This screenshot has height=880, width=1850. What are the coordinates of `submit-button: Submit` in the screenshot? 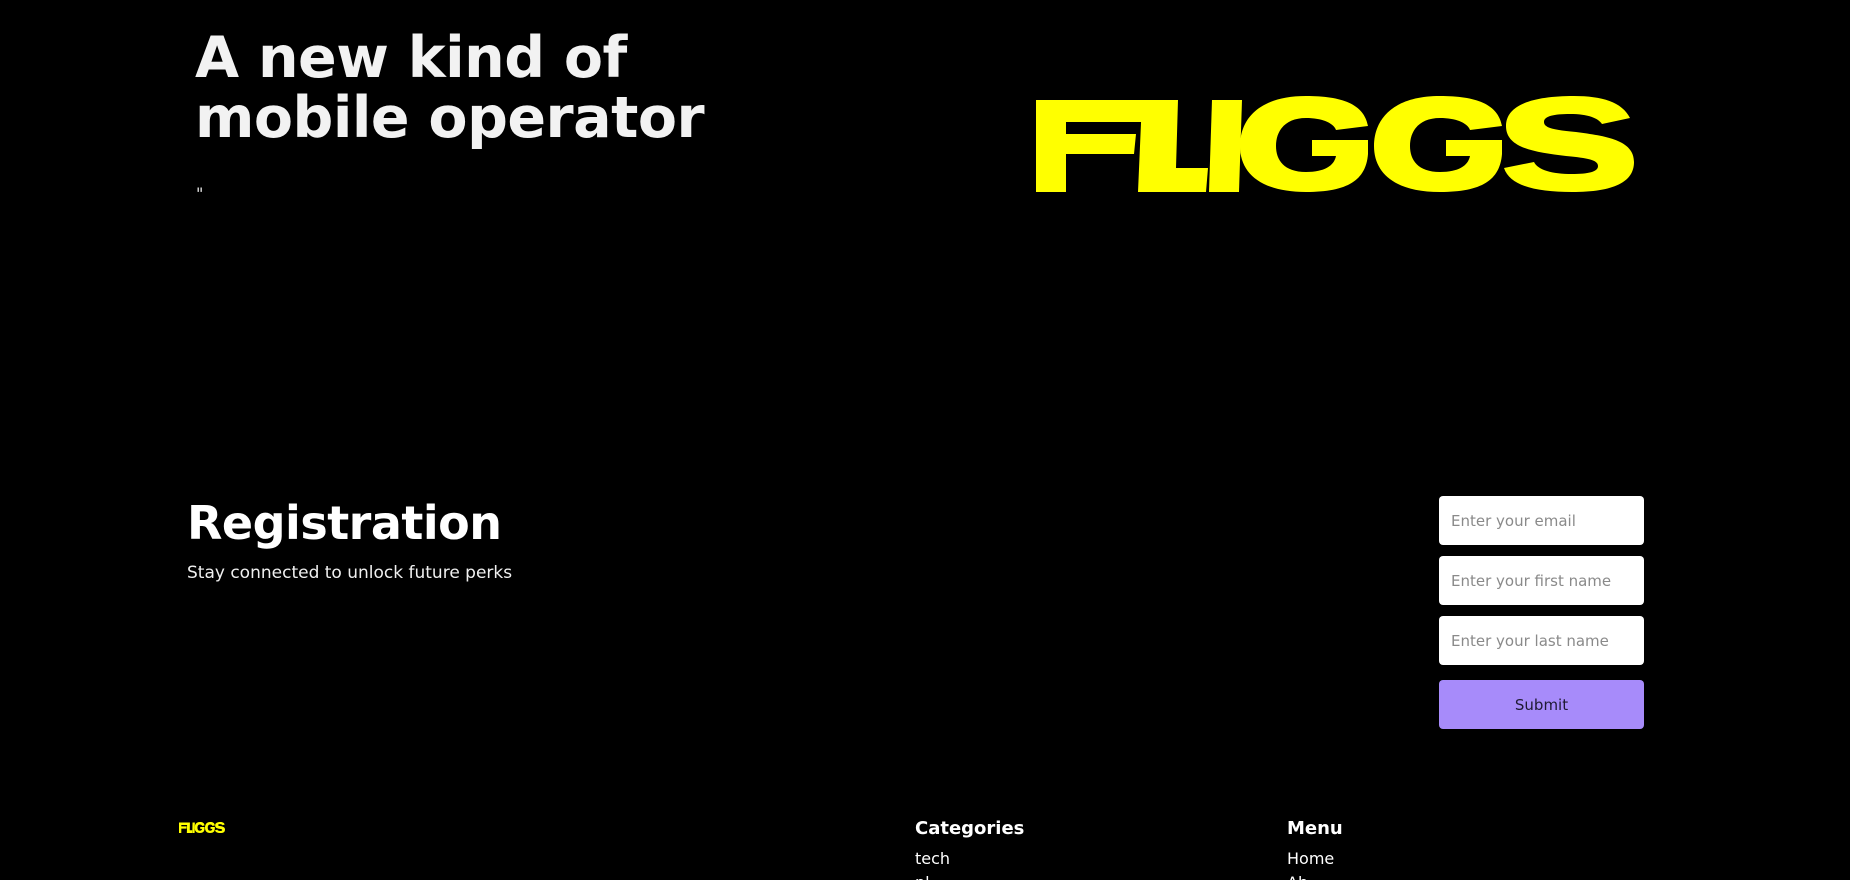 It's located at (1541, 704).